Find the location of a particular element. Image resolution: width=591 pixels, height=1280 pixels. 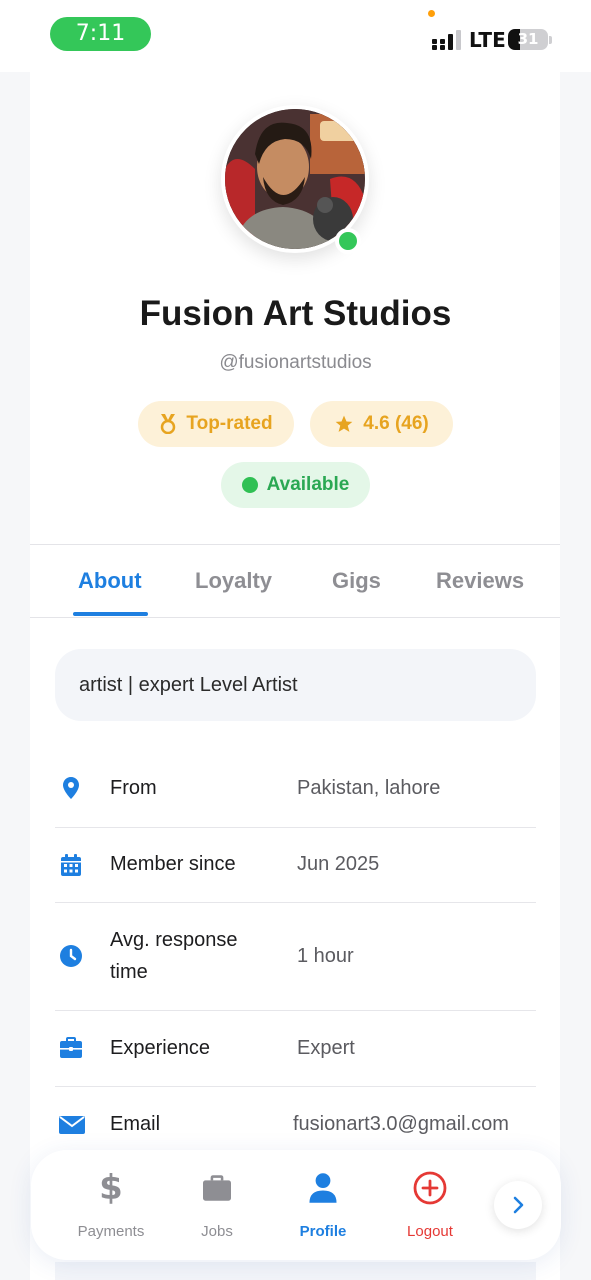

bio-text: artist | expert Level Artist is located at coordinates (295, 685).